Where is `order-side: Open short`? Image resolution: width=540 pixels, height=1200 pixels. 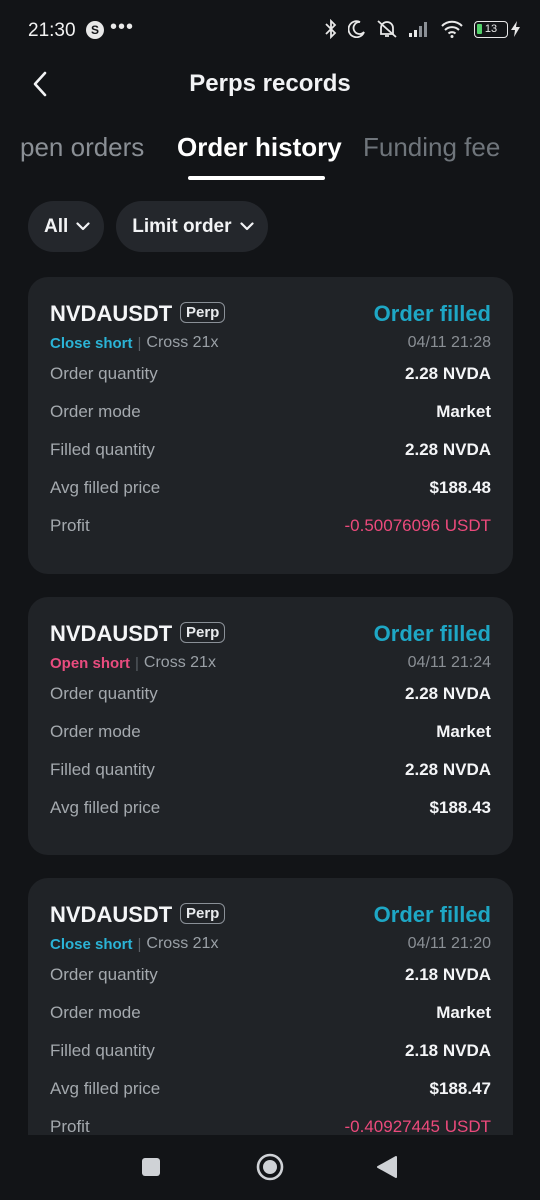 order-side: Open short is located at coordinates (90, 663).